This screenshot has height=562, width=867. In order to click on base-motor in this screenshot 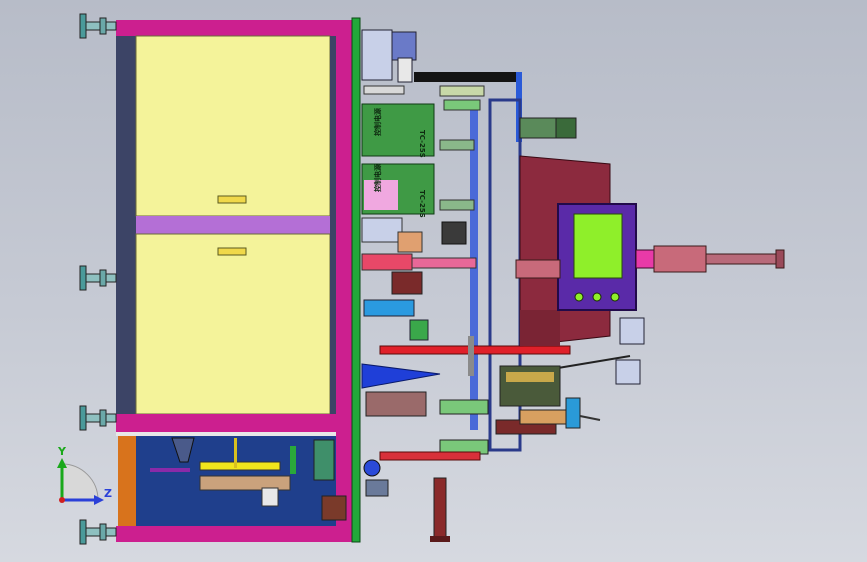, I will do `click(334, 508)`.